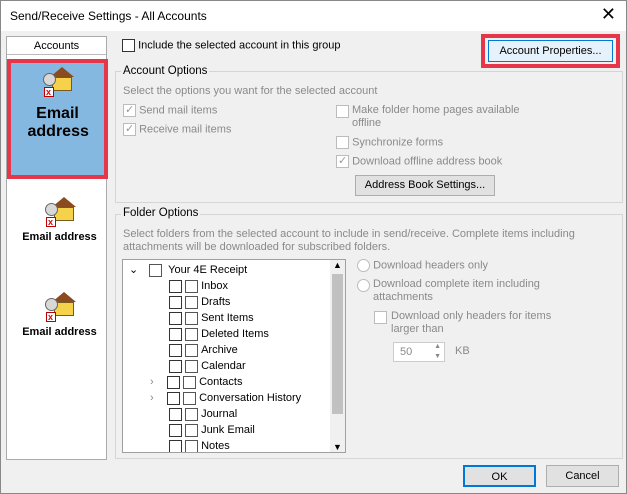 The width and height of the screenshot is (627, 494). I want to click on folder-label: Notes, so click(215, 446).